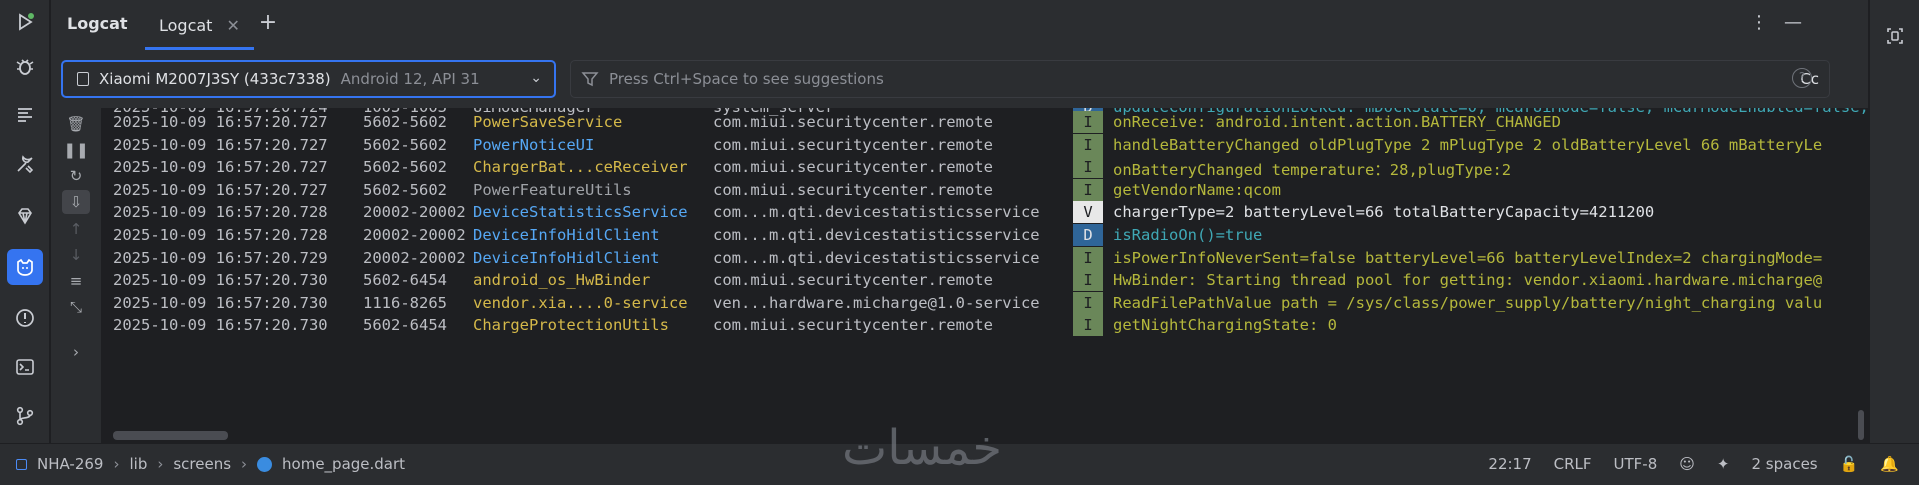  I want to click on restart-icon: ↻, so click(76, 176).